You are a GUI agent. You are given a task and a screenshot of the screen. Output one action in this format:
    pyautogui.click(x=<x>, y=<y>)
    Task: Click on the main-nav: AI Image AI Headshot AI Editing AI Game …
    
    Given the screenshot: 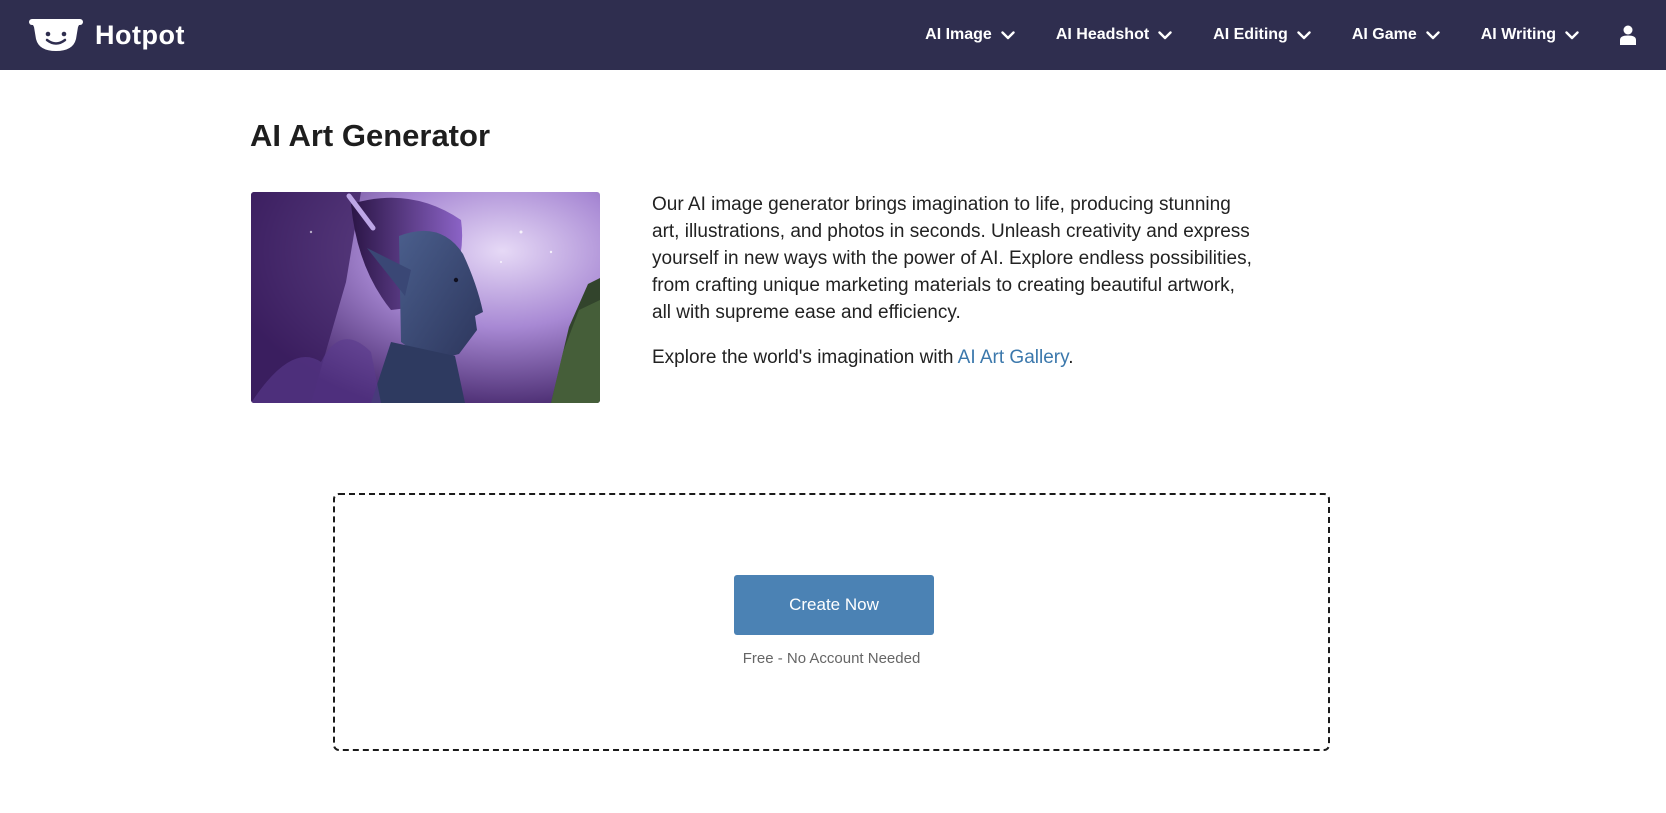 What is the action you would take?
    pyautogui.click(x=1295, y=35)
    